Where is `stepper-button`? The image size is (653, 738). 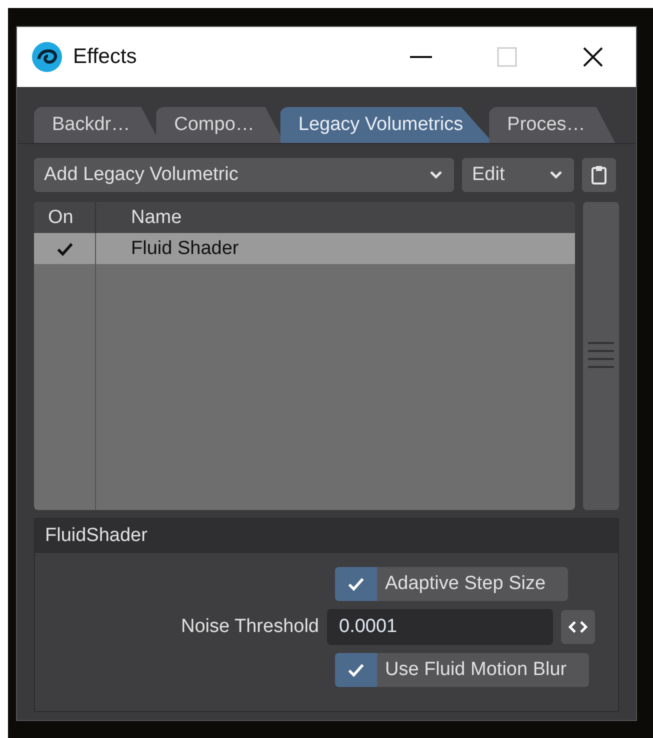 stepper-button is located at coordinates (578, 627).